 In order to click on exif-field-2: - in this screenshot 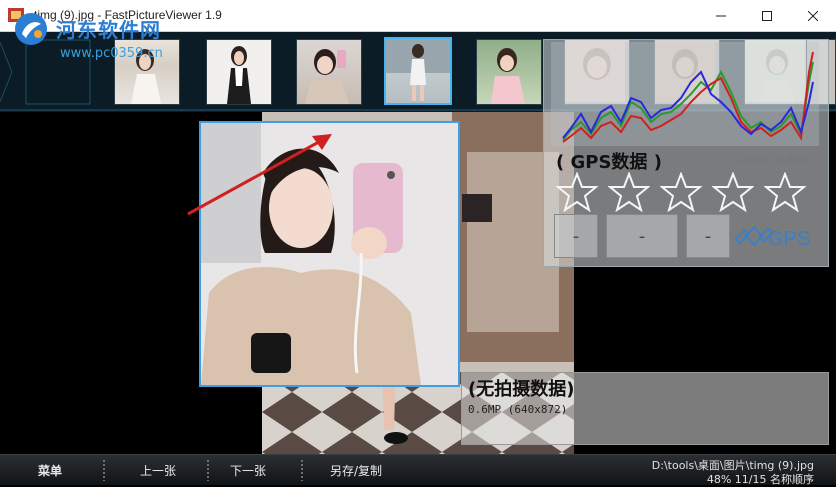, I will do `click(642, 236)`.